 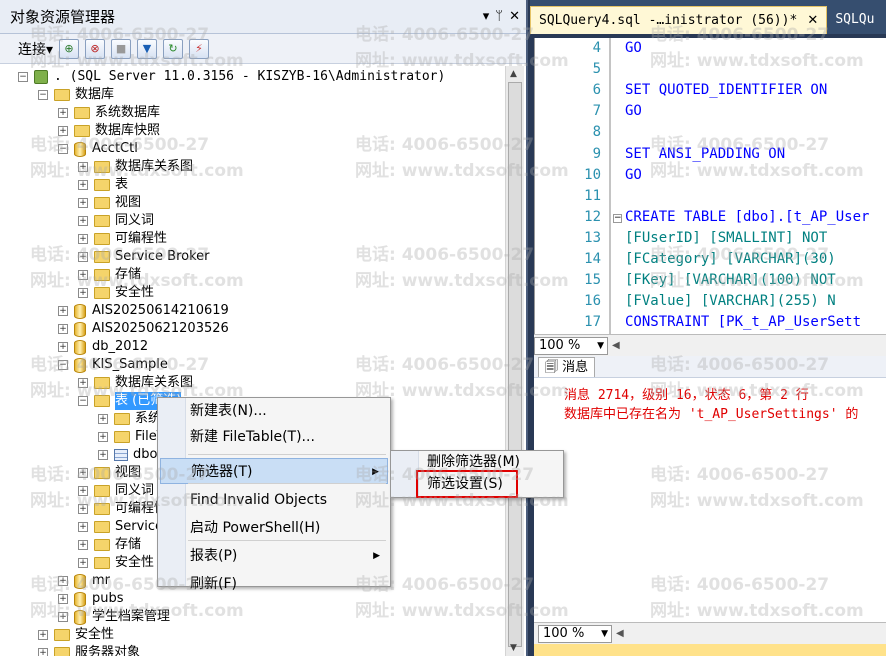 What do you see at coordinates (596, 69) in the screenshot?
I see `line-number: 5` at bounding box center [596, 69].